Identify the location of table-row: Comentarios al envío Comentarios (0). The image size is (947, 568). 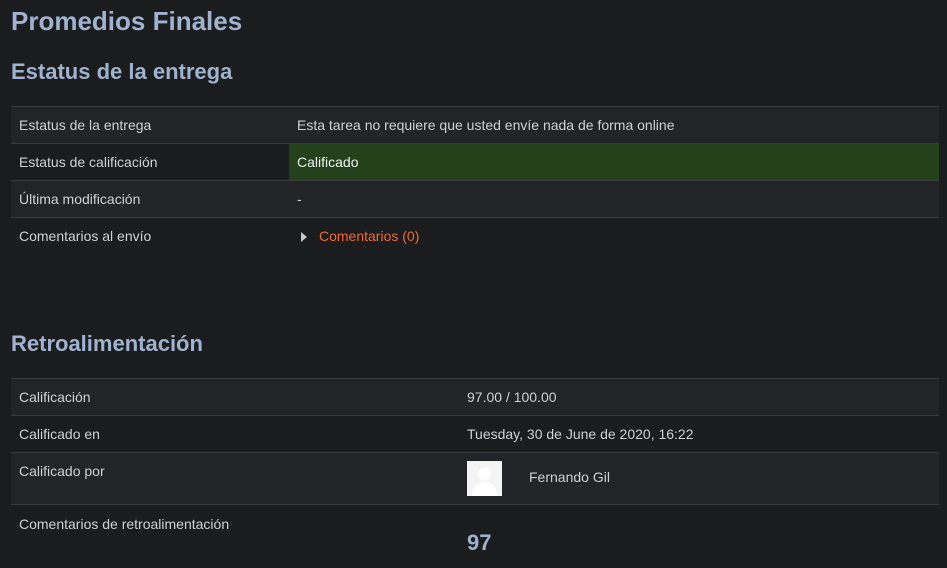
(475, 236).